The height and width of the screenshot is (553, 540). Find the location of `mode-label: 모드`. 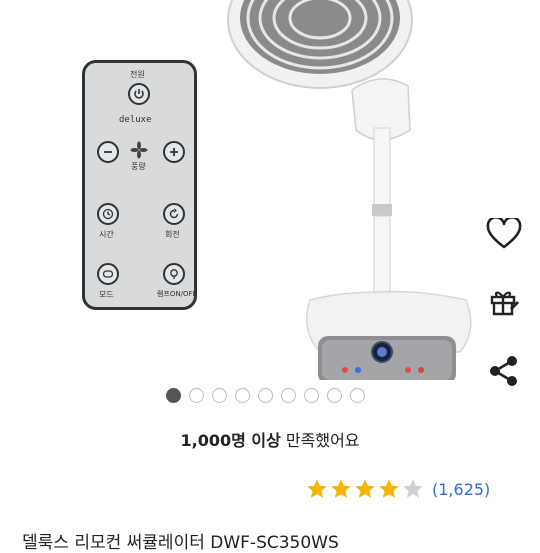

mode-label: 모드 is located at coordinates (106, 294).